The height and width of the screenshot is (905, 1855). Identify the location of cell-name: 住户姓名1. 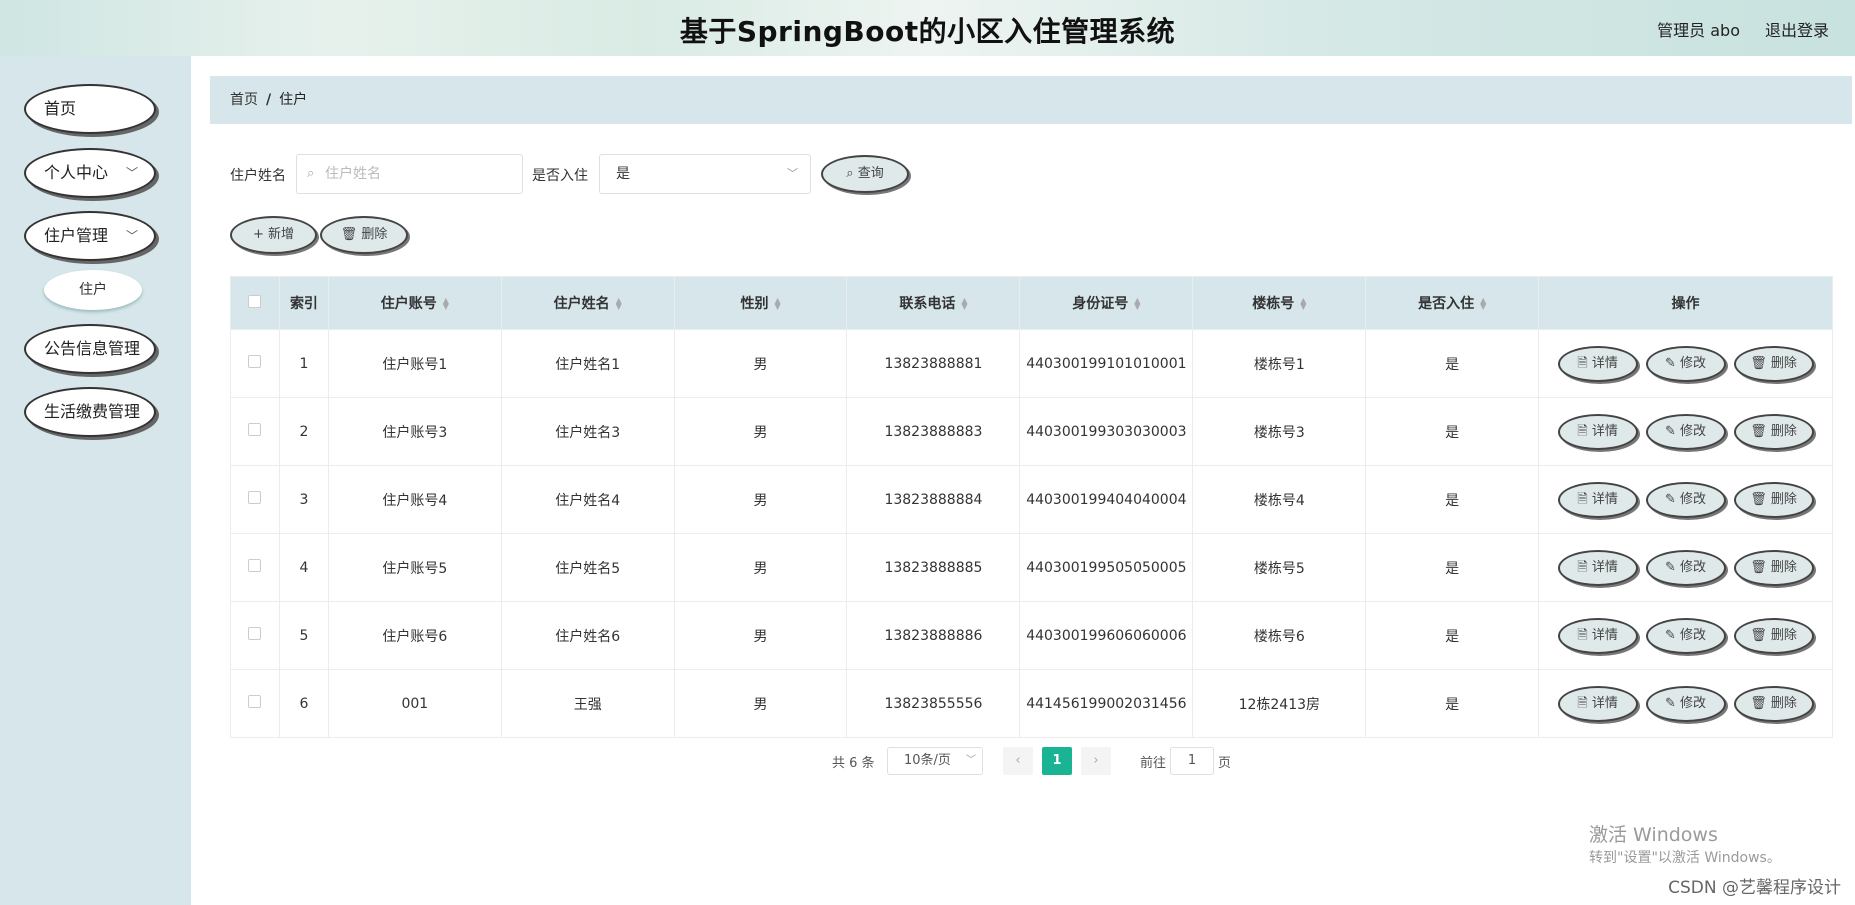
(587, 363).